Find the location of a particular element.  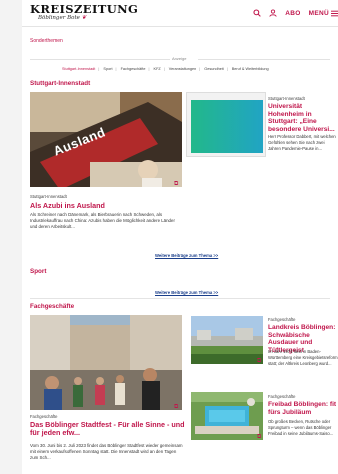

site-logo: KREISZEITUNG Böblinger Bote ❦ is located at coordinates (84, 12).